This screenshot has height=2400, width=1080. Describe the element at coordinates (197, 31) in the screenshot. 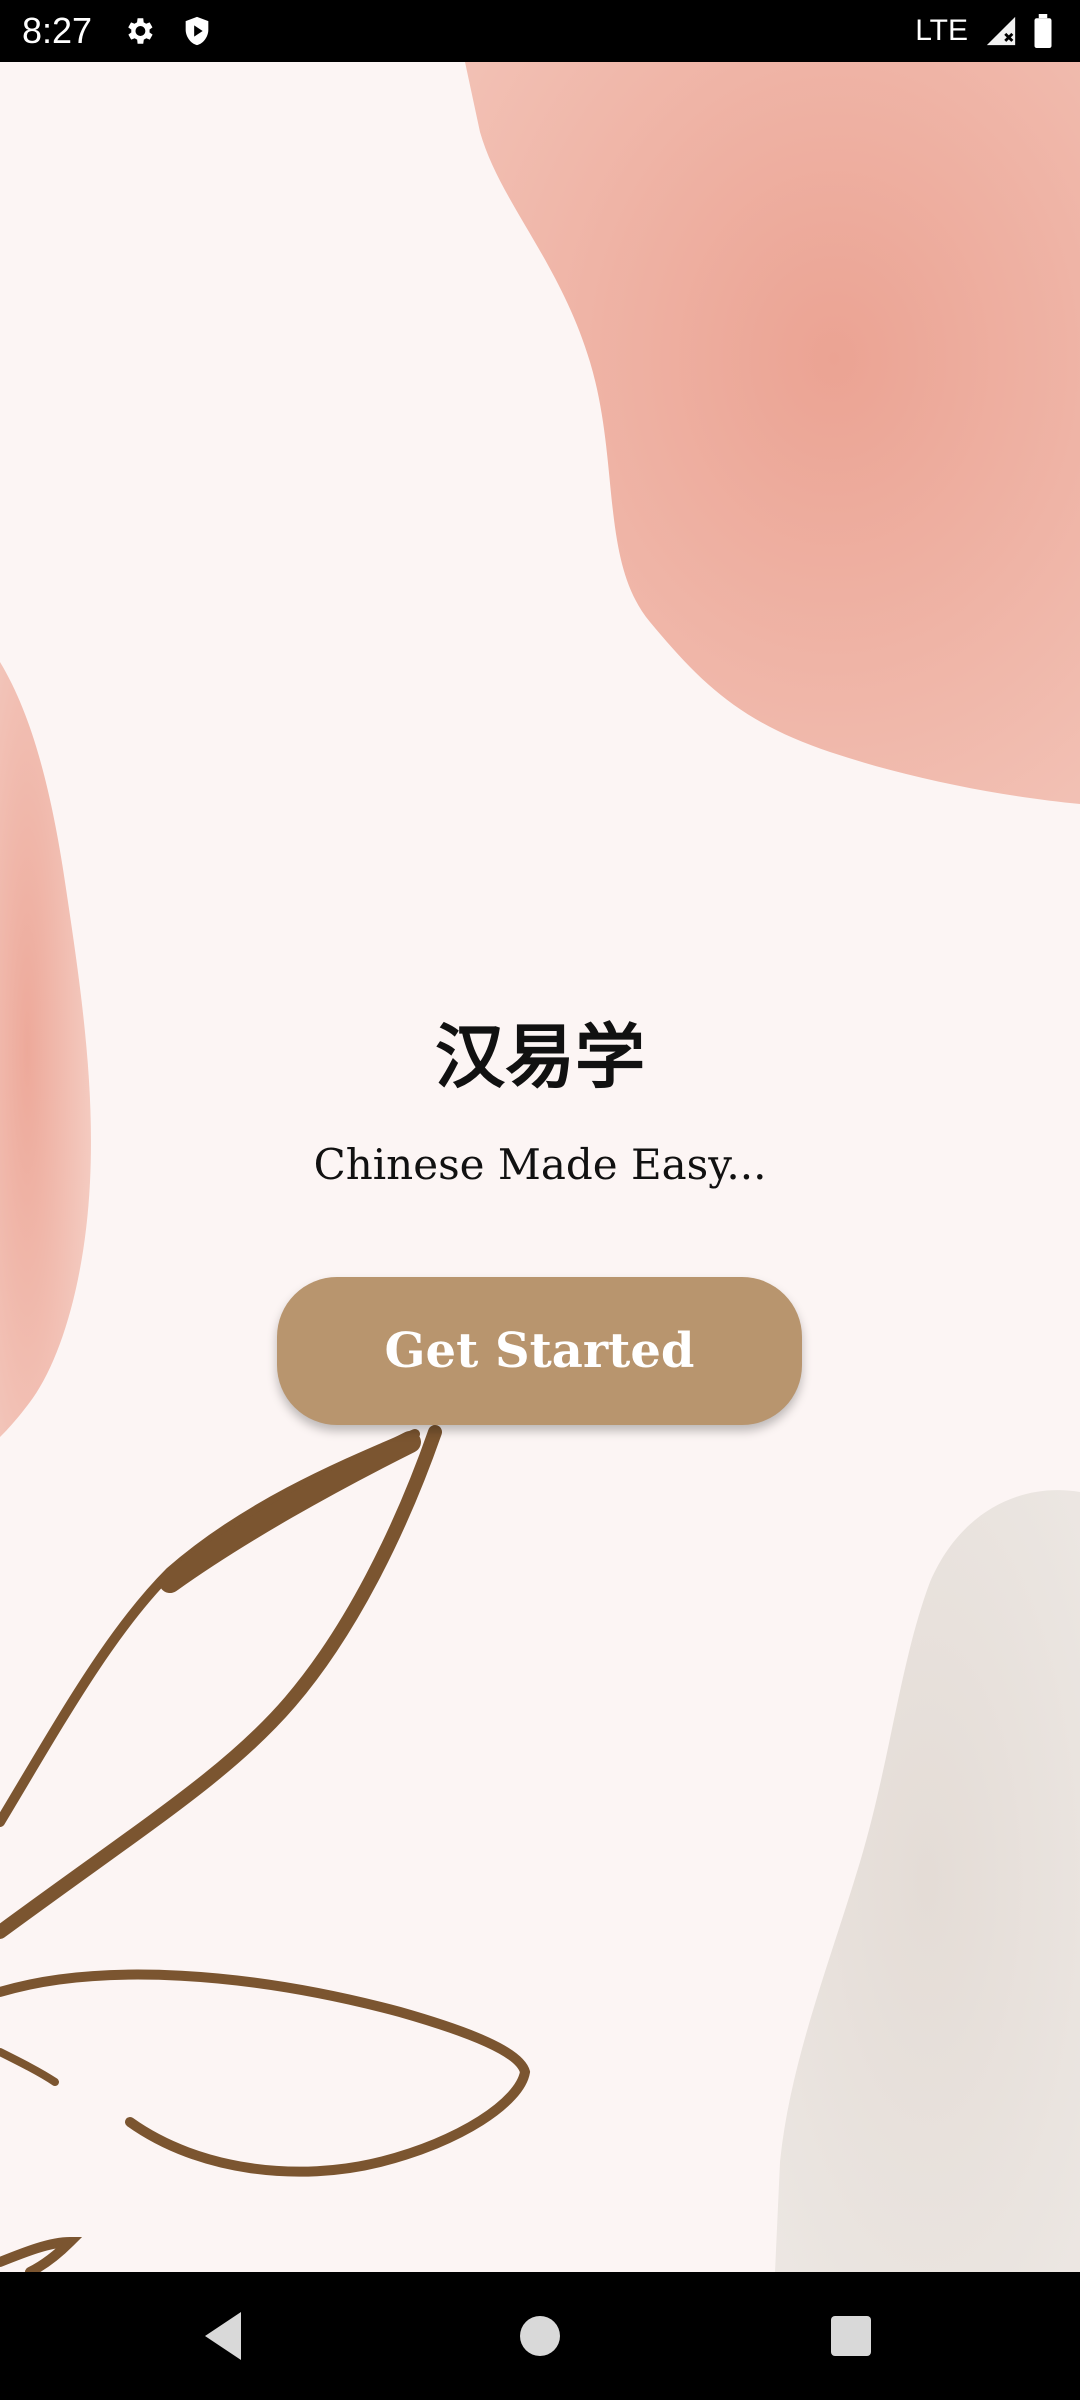

I see `shield-play-icon` at that location.